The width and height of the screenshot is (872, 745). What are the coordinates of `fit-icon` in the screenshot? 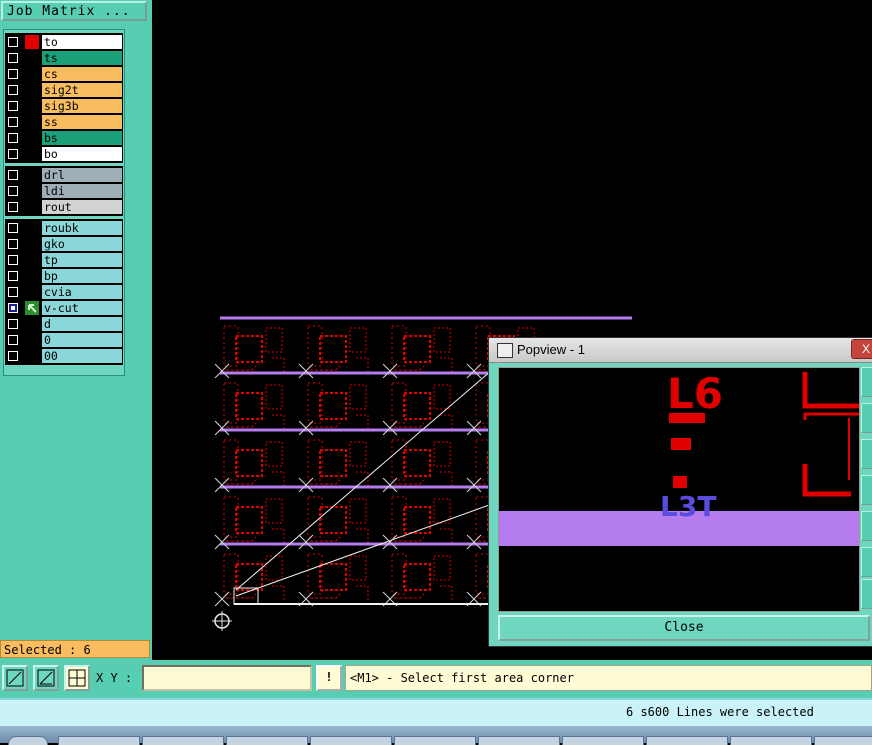 It's located at (866, 490).